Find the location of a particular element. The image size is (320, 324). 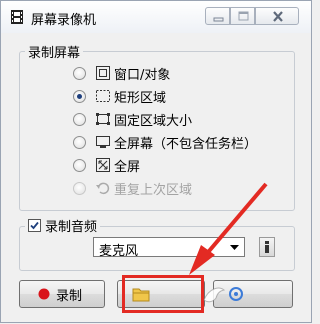

bird-logo-icon is located at coordinates (214, 295).